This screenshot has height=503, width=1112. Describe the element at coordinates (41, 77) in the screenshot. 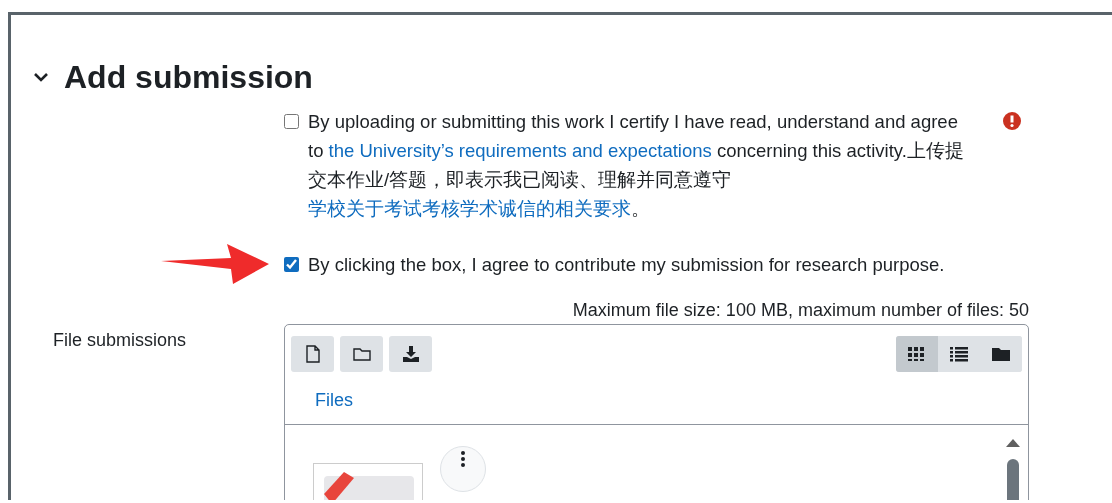

I see `chevron-icon` at that location.